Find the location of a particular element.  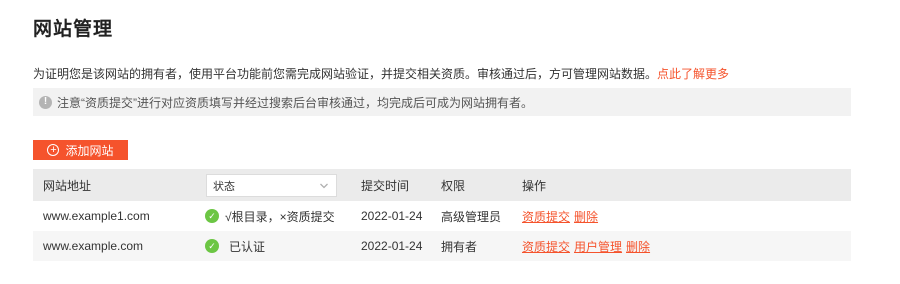

add-website-label: 添加网站 is located at coordinates (89, 150).